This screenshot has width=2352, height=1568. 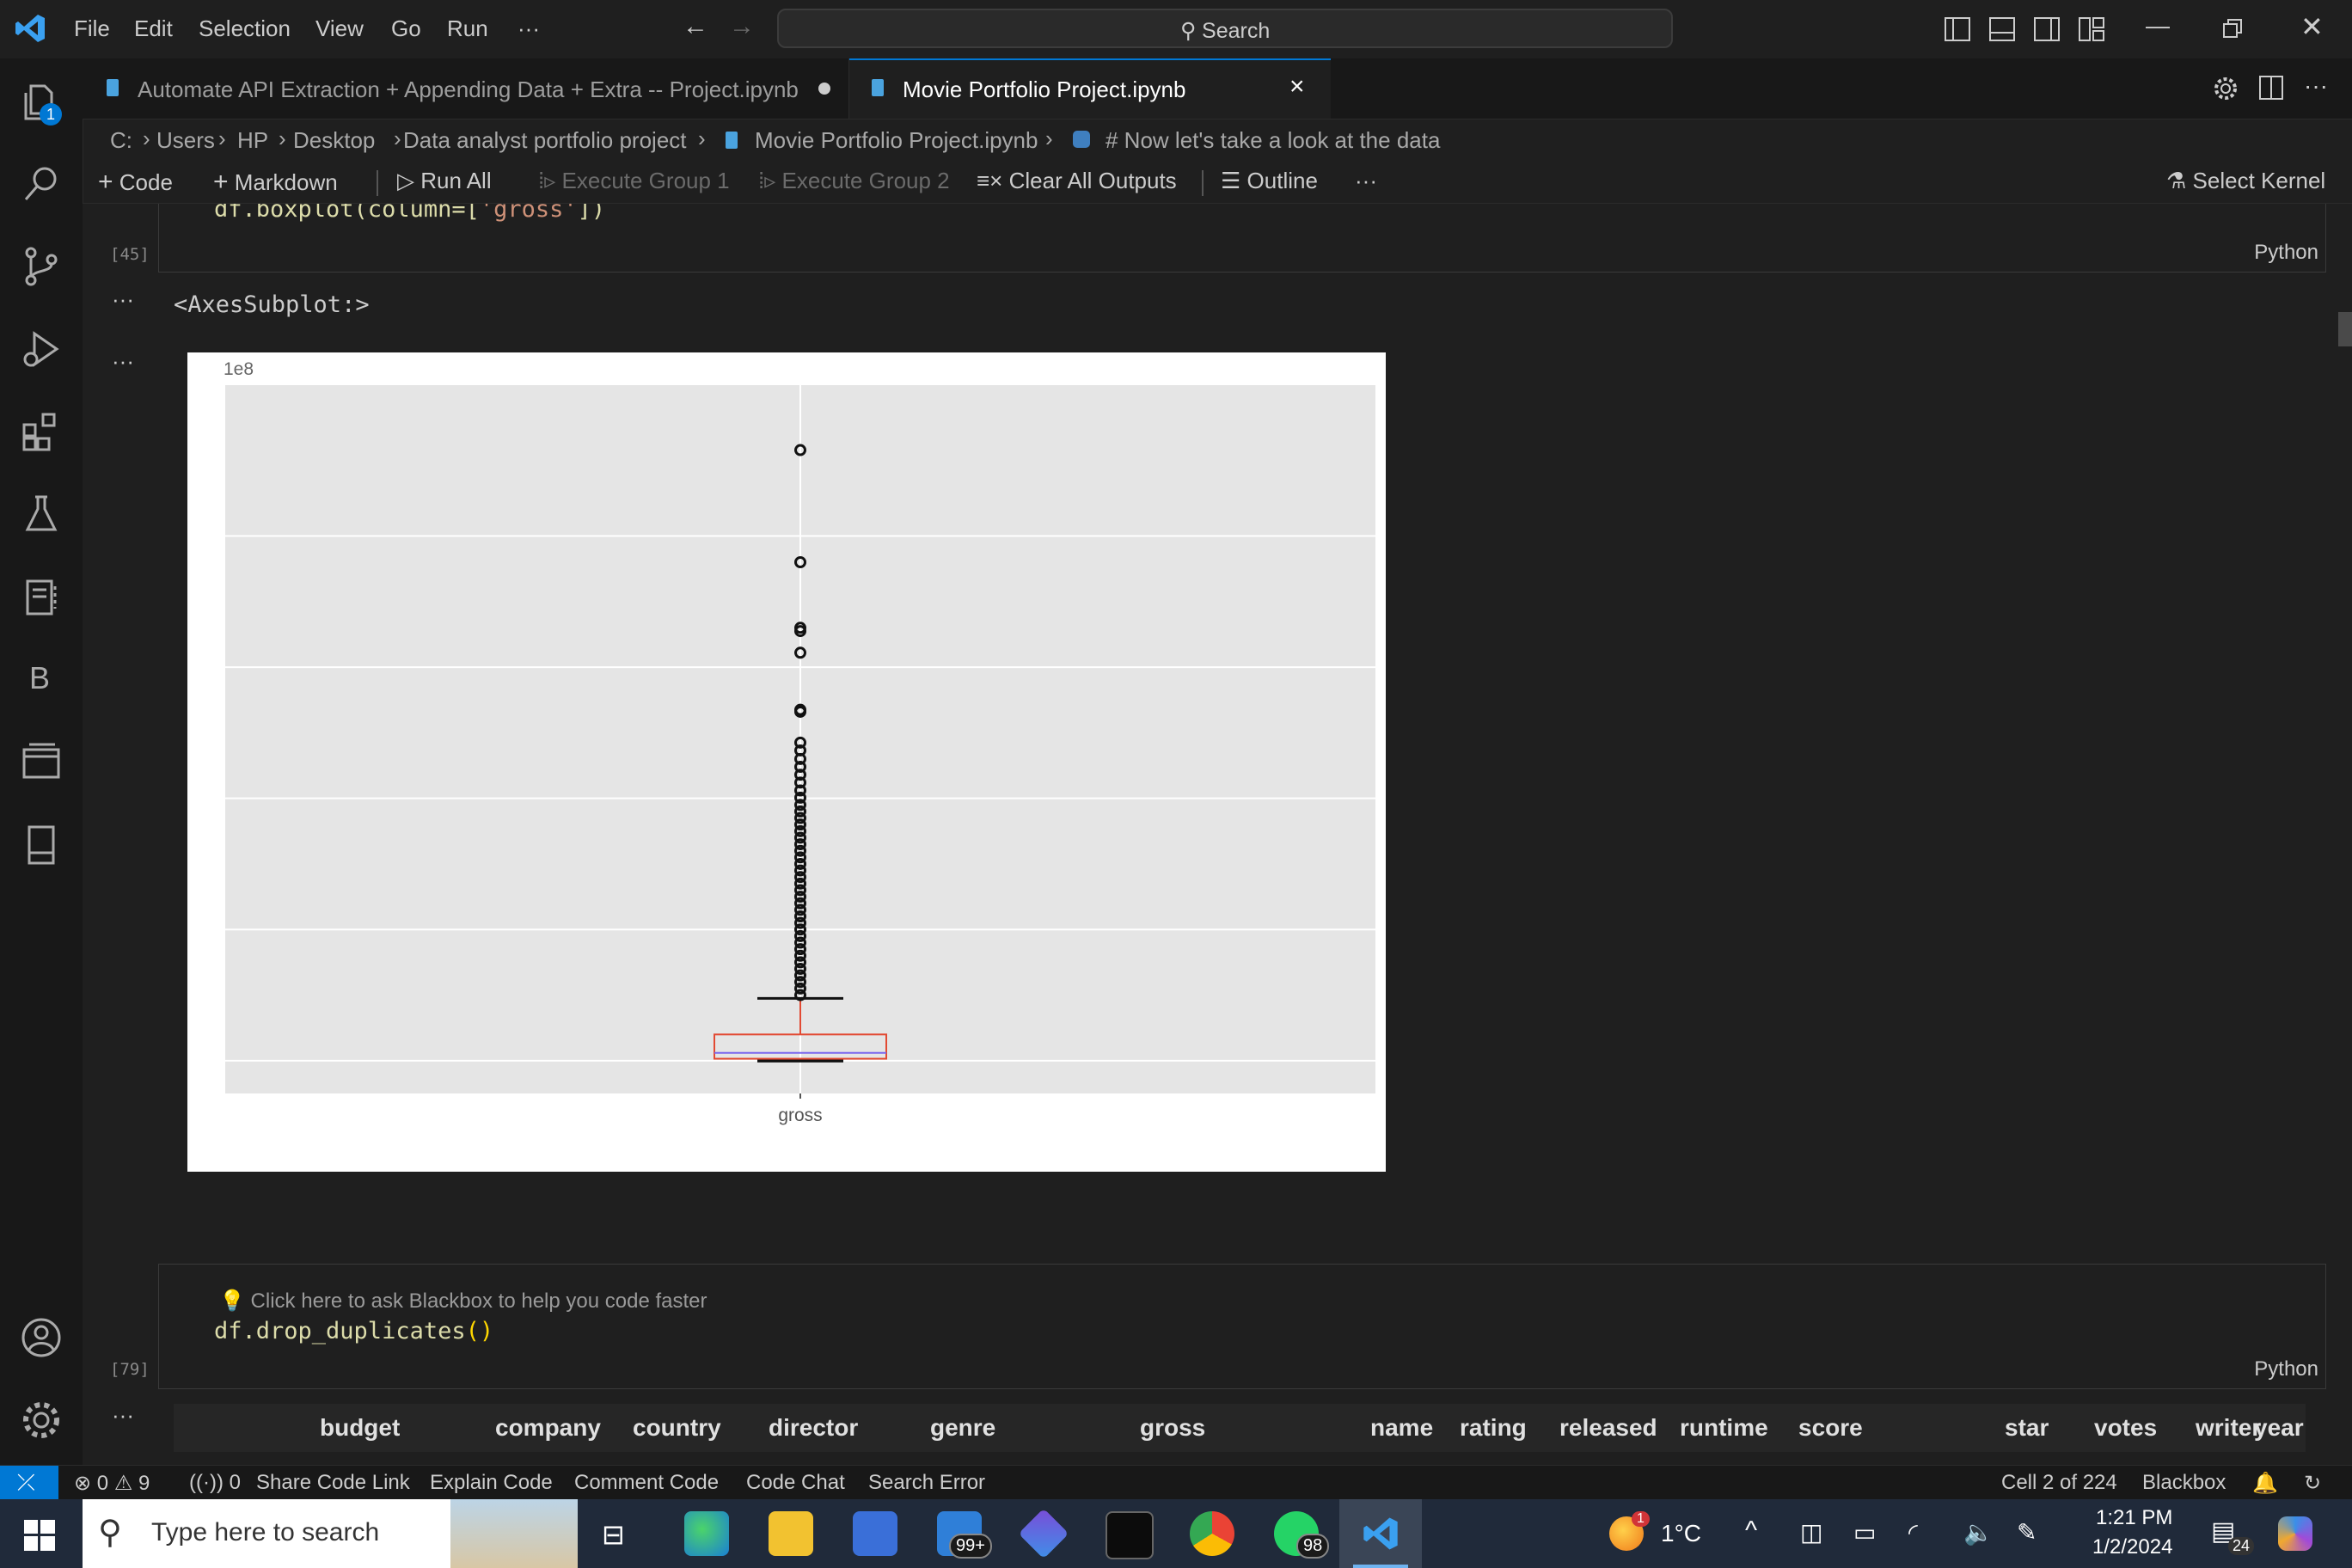 What do you see at coordinates (2027, 1532) in the screenshot?
I see `pen-icon: ✎` at bounding box center [2027, 1532].